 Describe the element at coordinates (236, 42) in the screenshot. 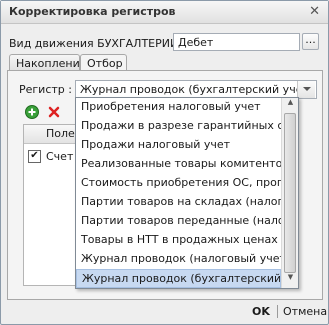

I see `movement-field: Дебет` at that location.